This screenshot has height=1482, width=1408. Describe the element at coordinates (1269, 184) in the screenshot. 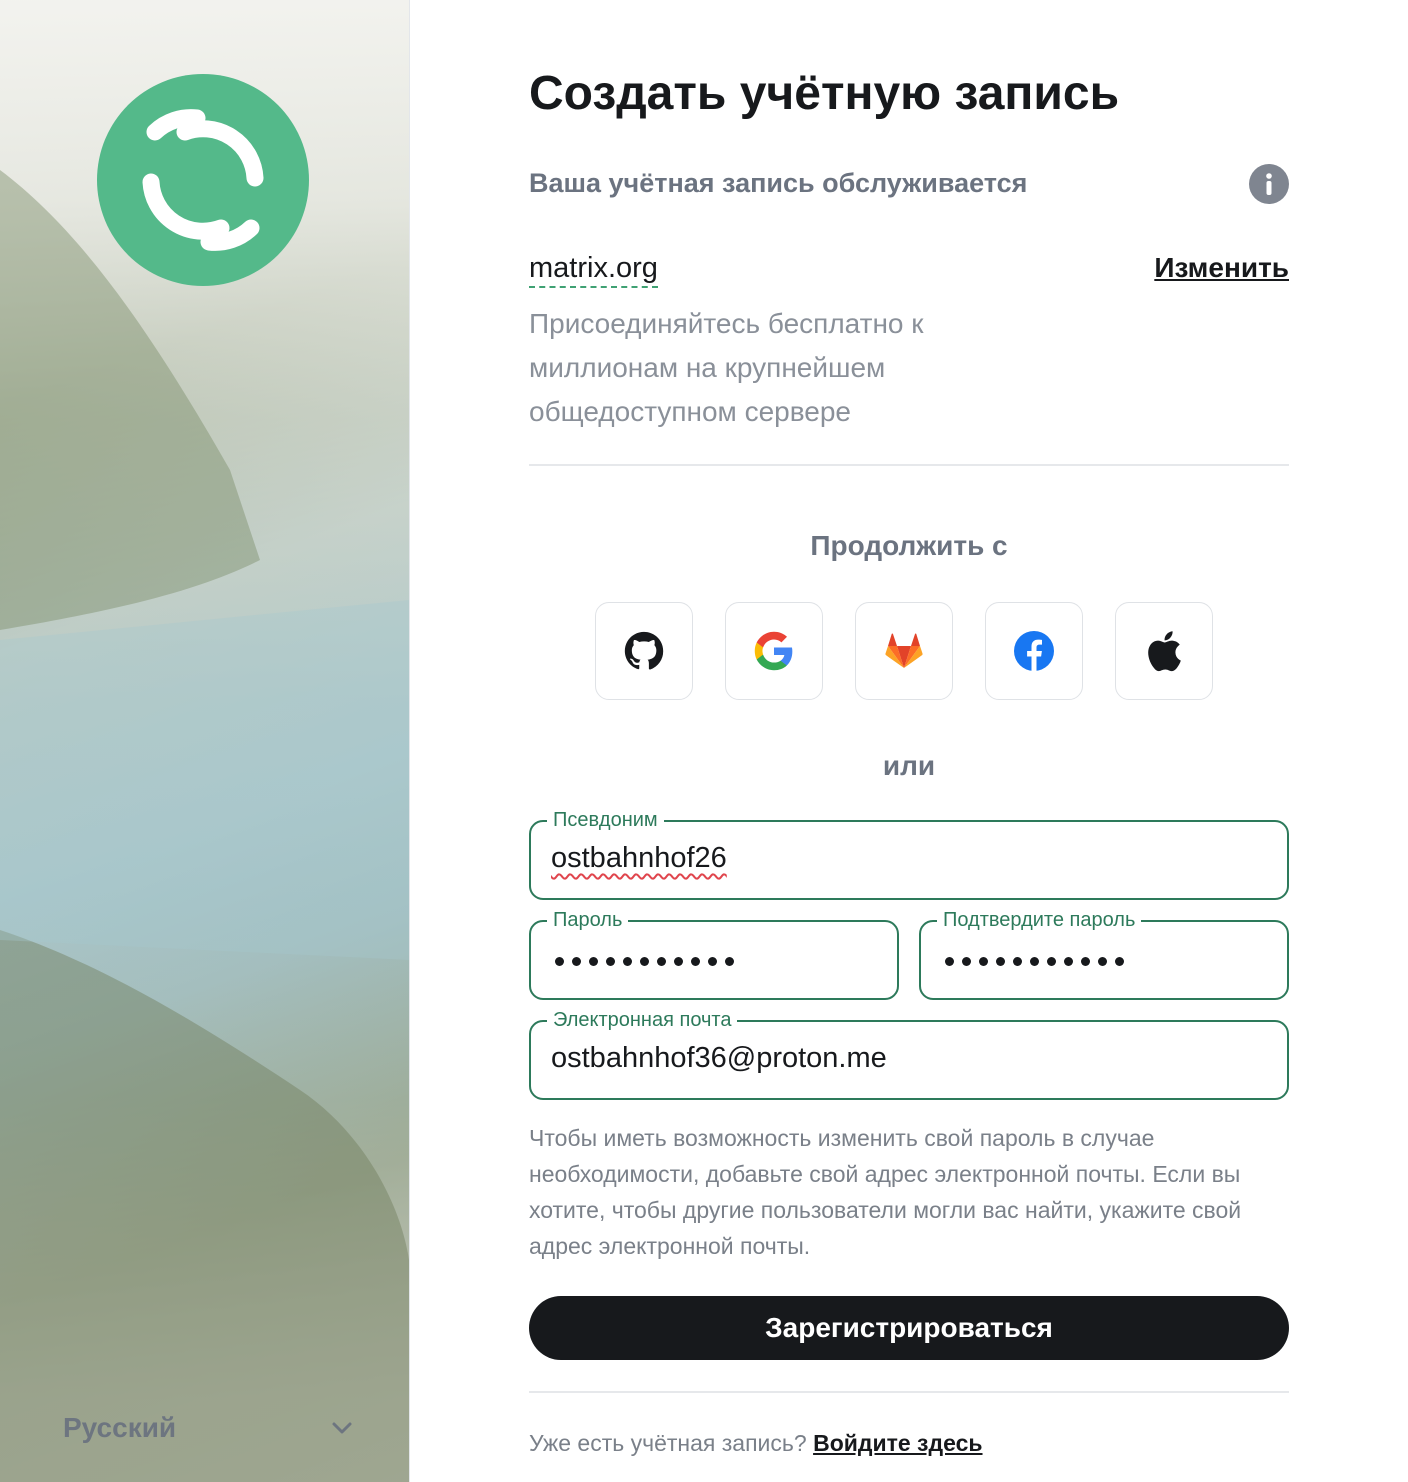

I see `info-icon` at that location.